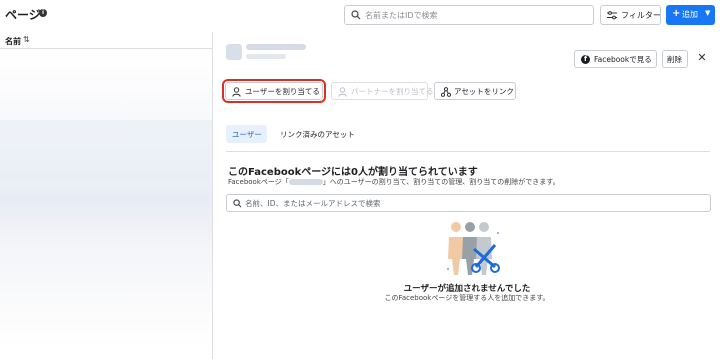 This screenshot has width=720, height=359. I want to click on empty-state-subtitle: このFacebookページを管理する人を追加できます。, so click(467, 298).